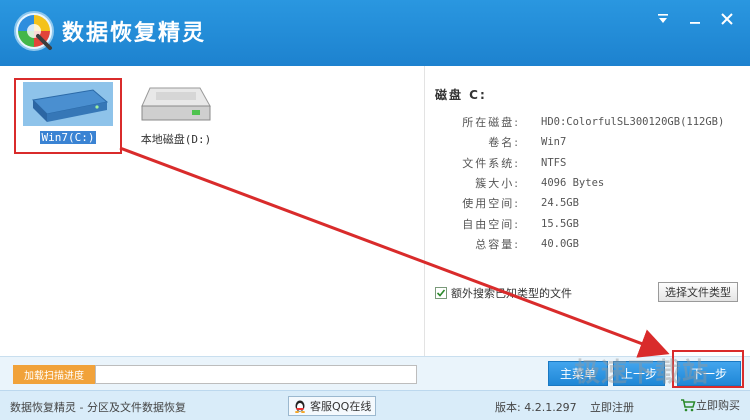 Image resolution: width=750 pixels, height=420 pixels. What do you see at coordinates (708, 369) in the screenshot?
I see `next-button-highlight-frame` at bounding box center [708, 369].